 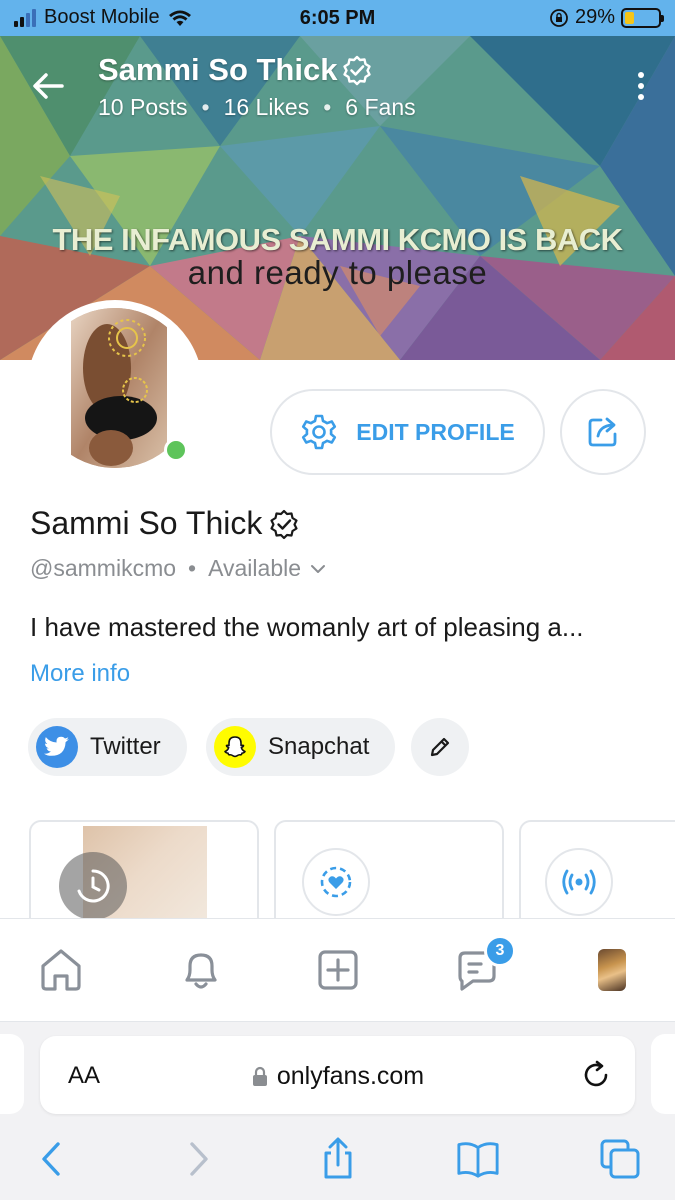 I want to click on share-profile-button, so click(x=603, y=432).